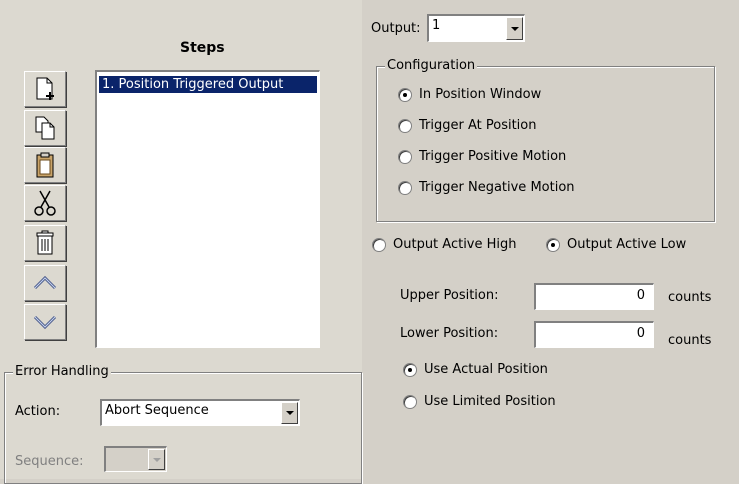  I want to click on lower-position-unit: counts, so click(690, 340).